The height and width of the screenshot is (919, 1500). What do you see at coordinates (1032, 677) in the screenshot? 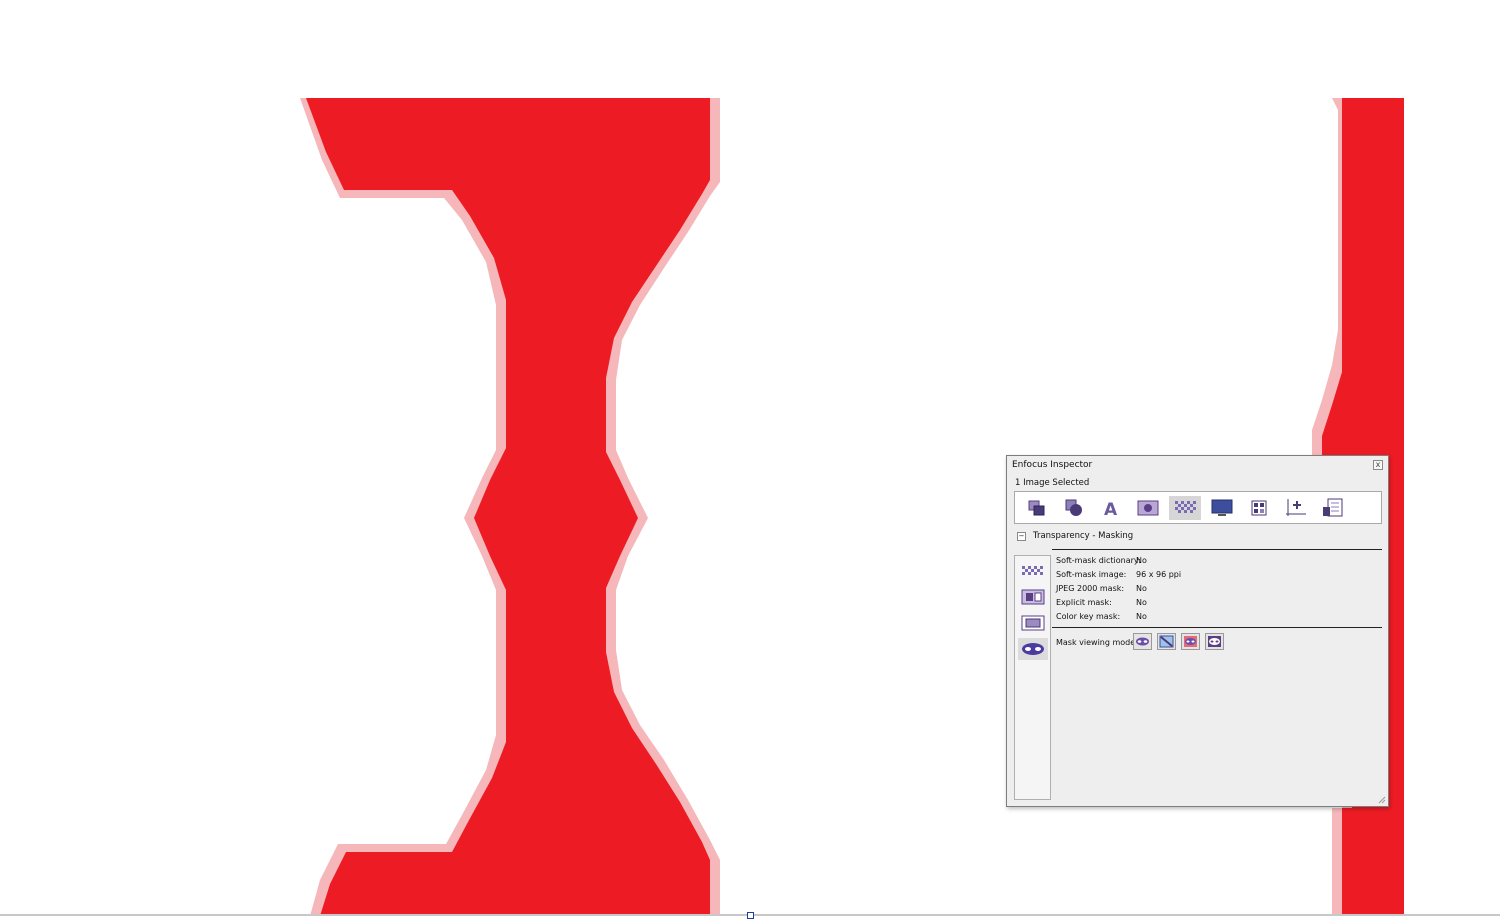
I see `mask-side-panel` at bounding box center [1032, 677].